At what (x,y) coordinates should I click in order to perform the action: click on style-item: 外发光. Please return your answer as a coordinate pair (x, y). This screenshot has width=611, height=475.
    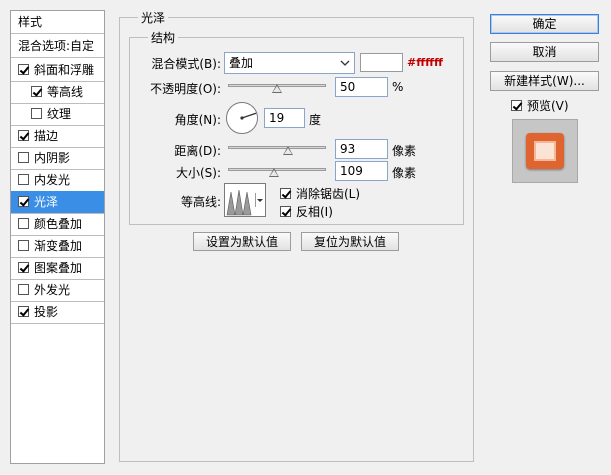
    Looking at the image, I should click on (57, 290).